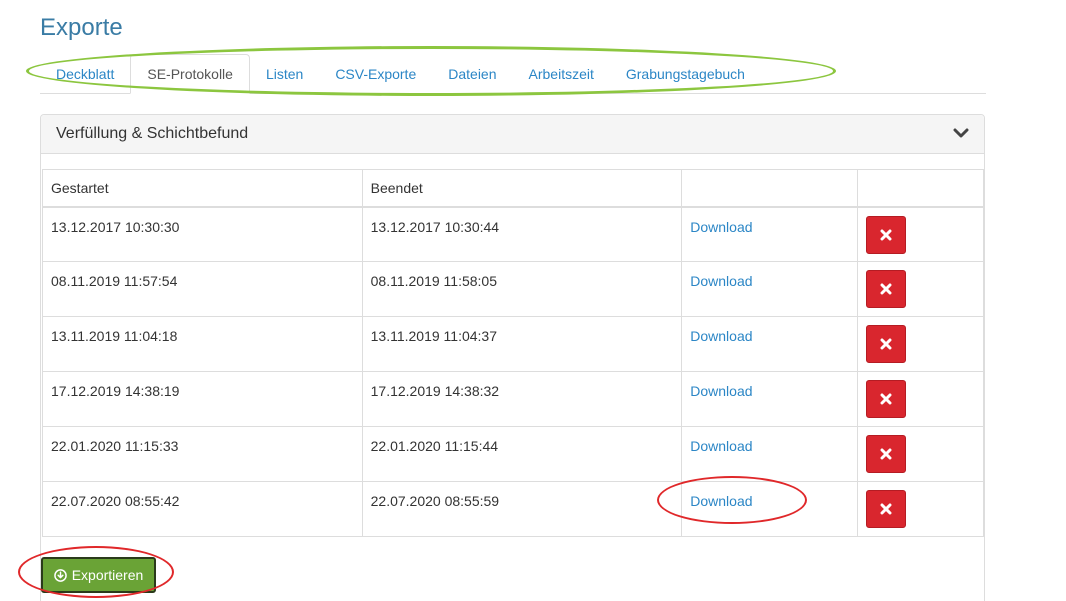 This screenshot has height=601, width=1066. I want to click on header-gestartet: Gestartet, so click(202, 188).